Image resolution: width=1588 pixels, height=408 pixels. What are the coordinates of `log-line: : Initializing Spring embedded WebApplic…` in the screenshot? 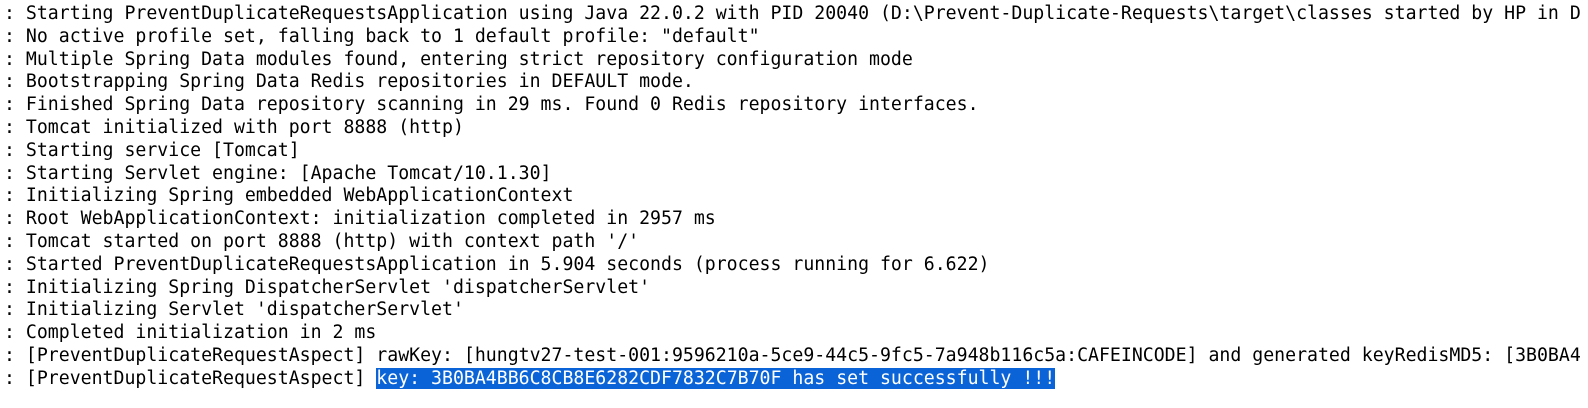 It's located at (289, 196).